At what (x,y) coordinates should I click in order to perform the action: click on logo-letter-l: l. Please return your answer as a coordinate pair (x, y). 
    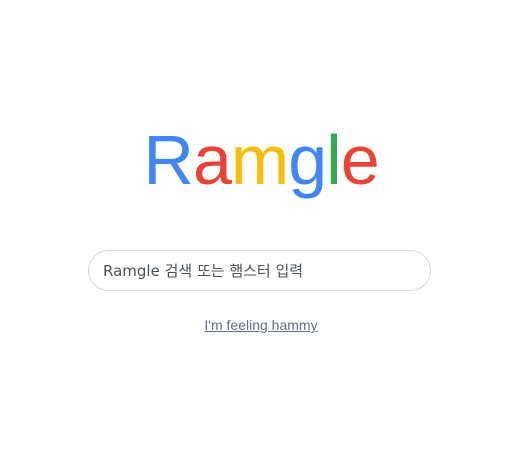
    Looking at the image, I should click on (334, 160).